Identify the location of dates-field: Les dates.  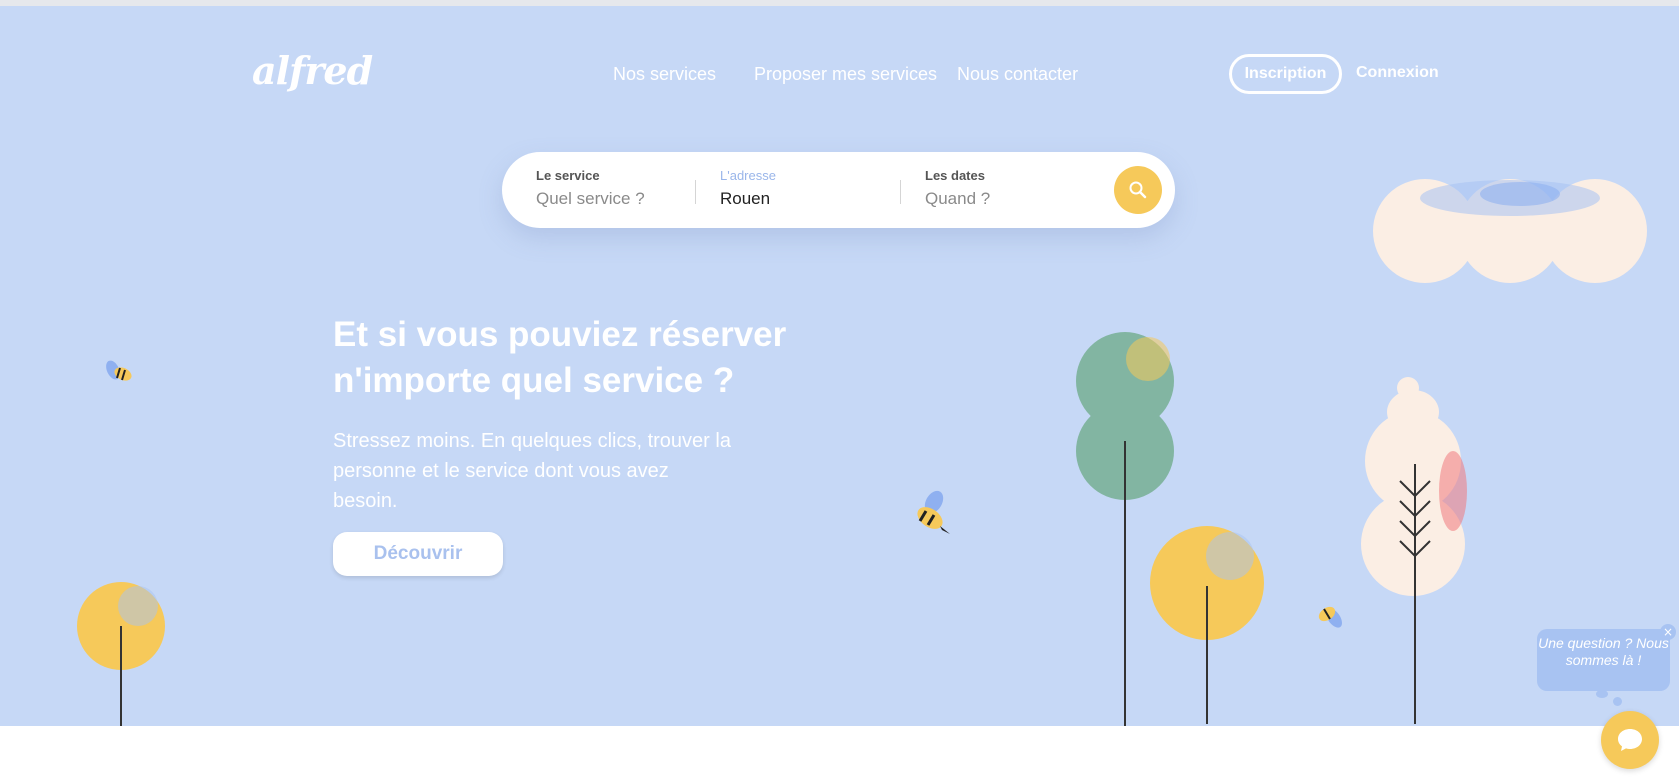
(1000, 189).